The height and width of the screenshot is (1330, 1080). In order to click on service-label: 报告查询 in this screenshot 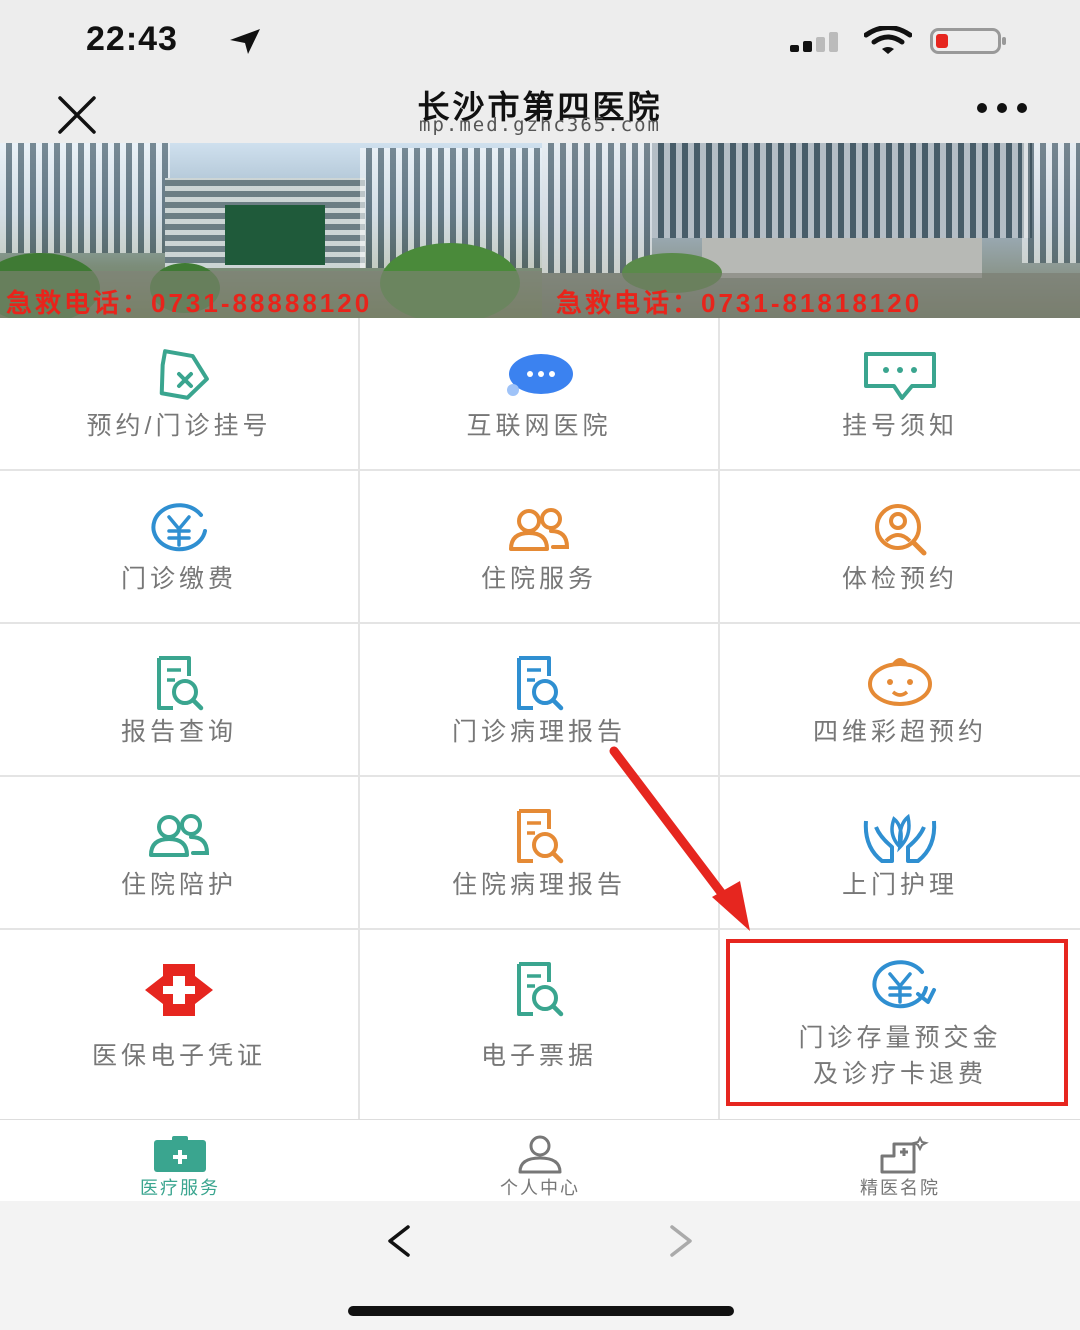, I will do `click(178, 732)`.